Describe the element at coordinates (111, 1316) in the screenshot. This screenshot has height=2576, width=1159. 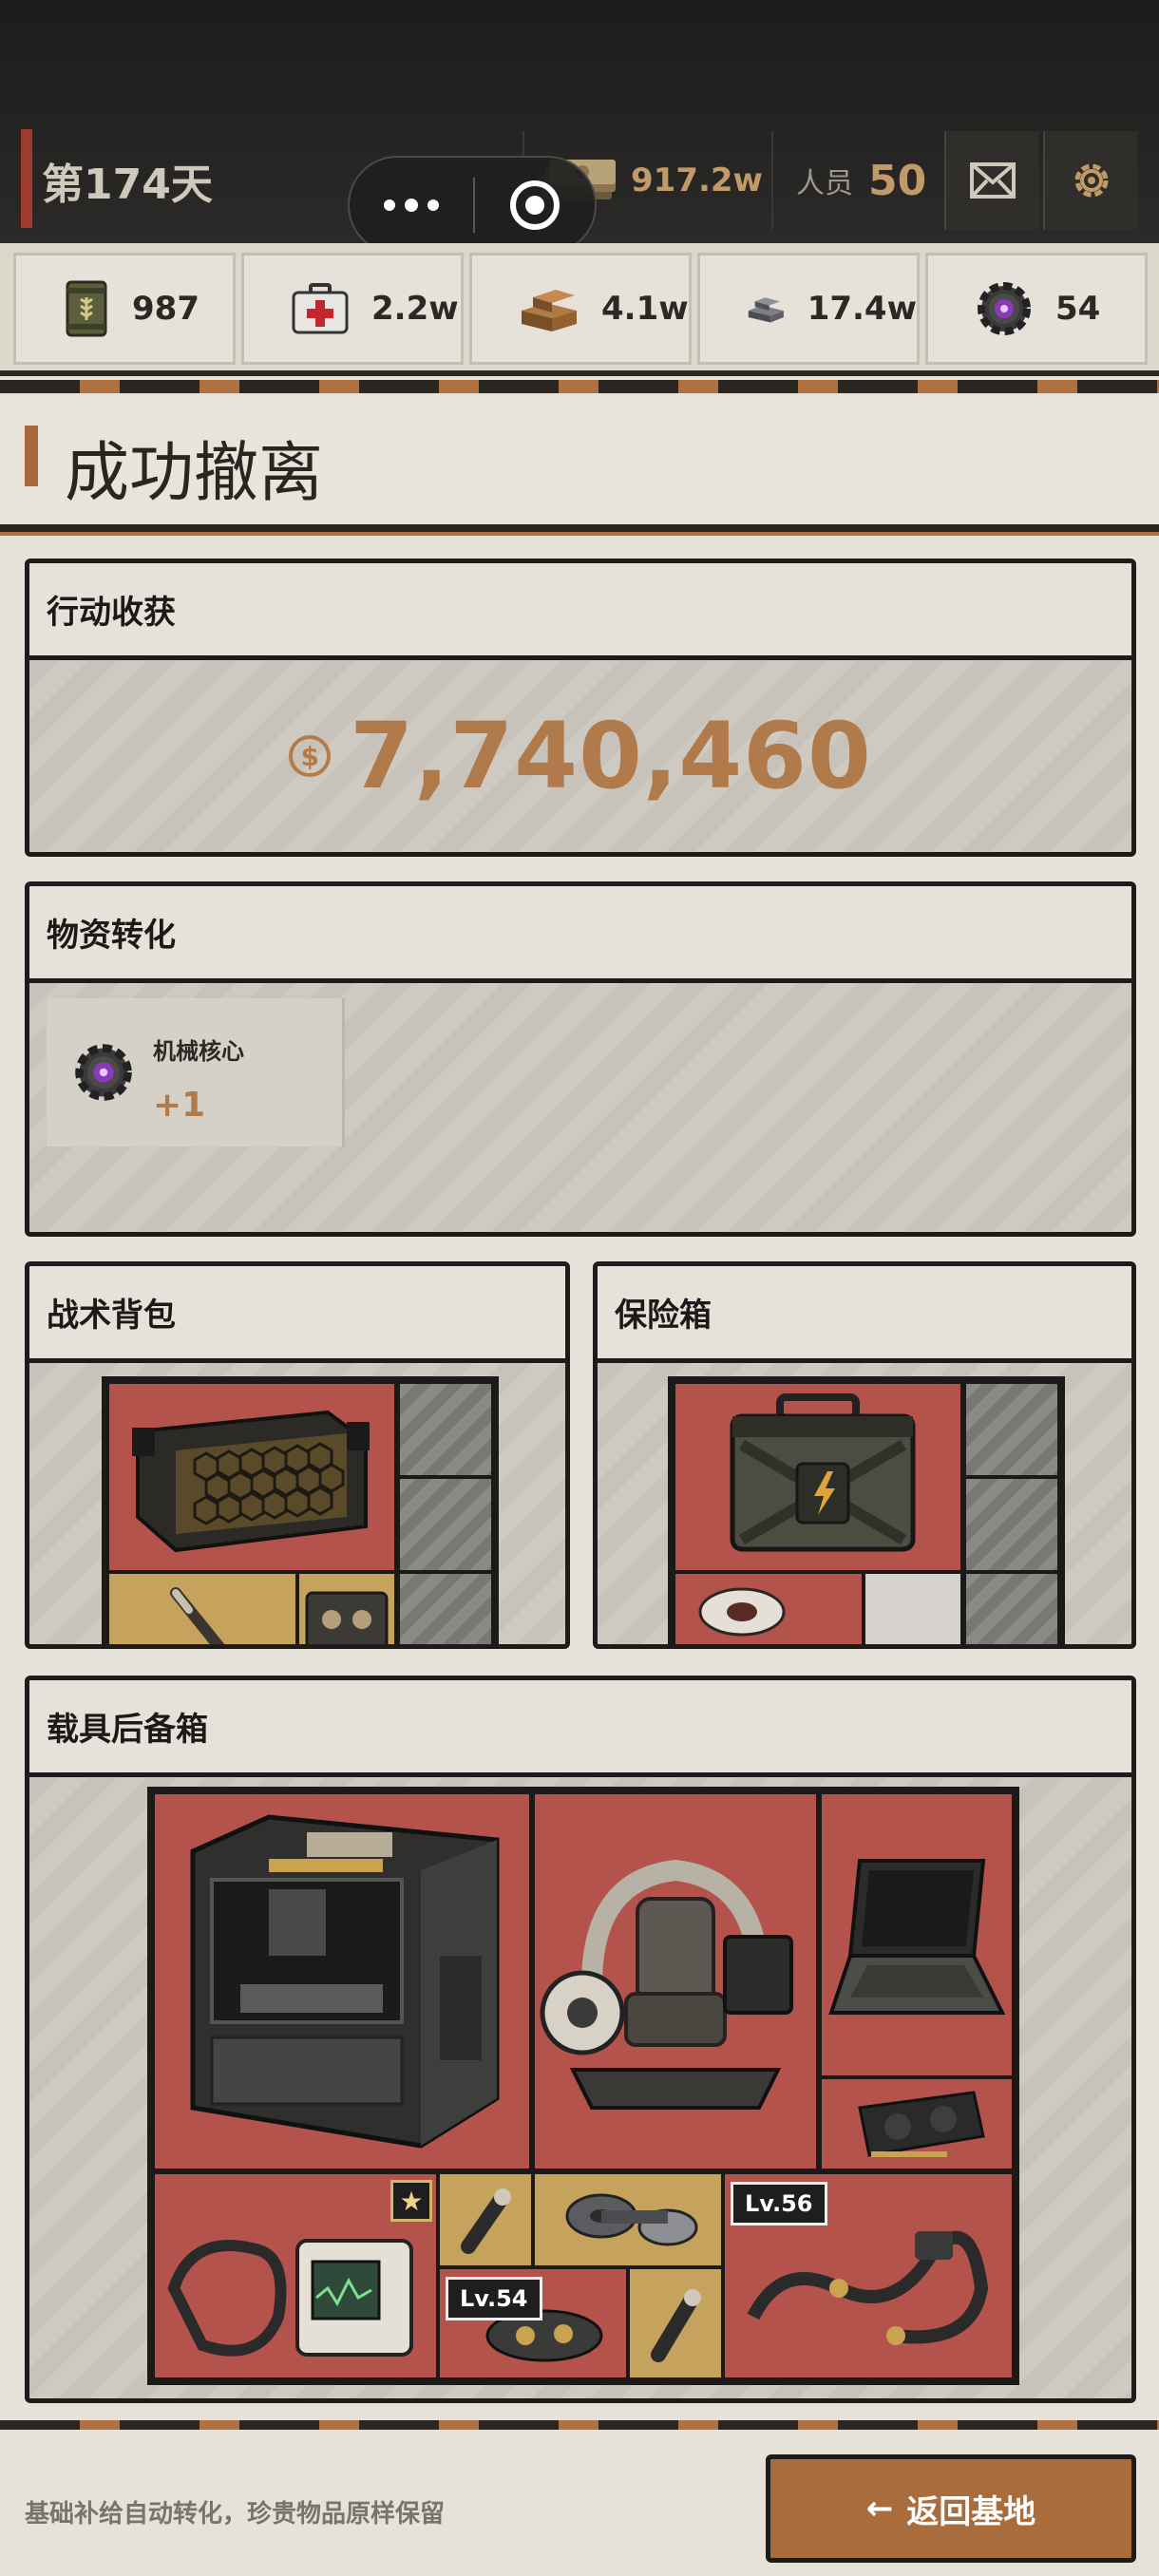
I see `panel-title: 战术背包` at that location.